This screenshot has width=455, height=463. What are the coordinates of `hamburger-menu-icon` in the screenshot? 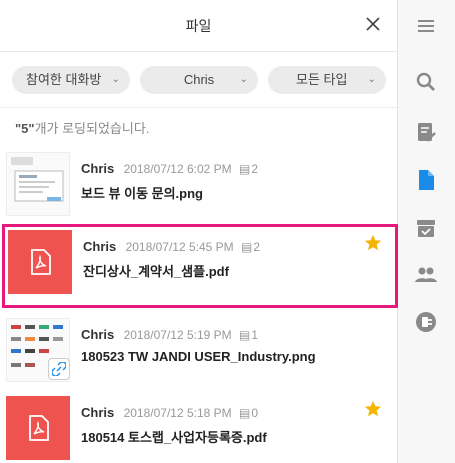 It's located at (426, 26).